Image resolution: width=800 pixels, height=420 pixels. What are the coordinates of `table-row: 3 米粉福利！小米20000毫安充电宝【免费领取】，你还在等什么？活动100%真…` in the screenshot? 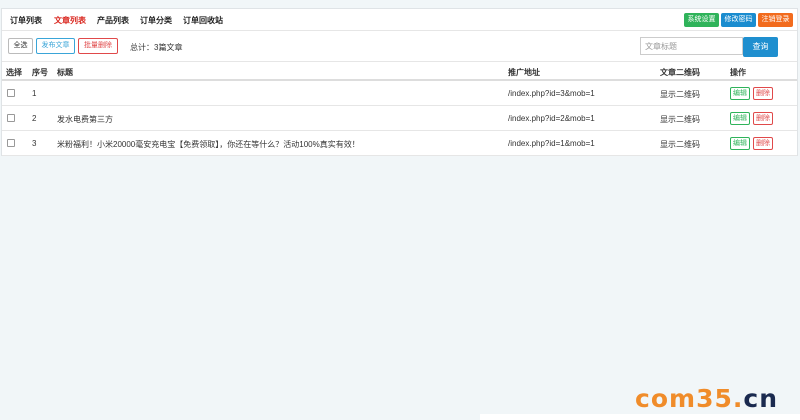 It's located at (399, 143).